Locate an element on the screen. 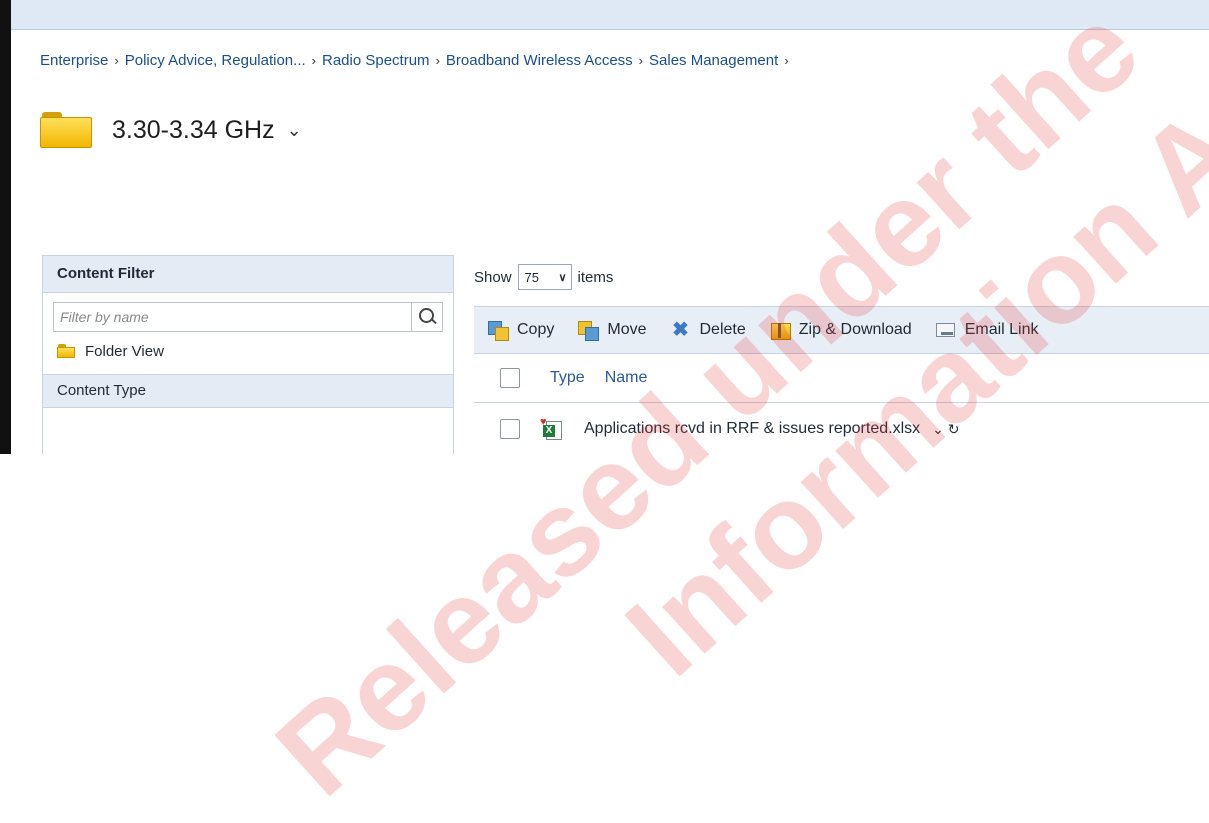  window-edge is located at coordinates (5, 227).